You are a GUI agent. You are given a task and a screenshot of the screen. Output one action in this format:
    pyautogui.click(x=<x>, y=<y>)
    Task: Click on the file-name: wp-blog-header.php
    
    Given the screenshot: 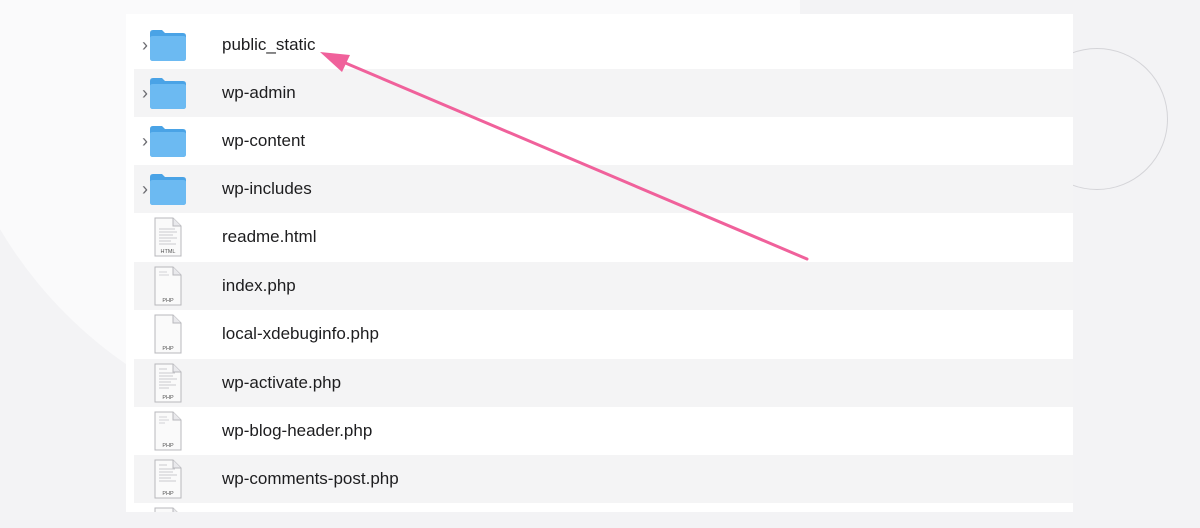 What is the action you would take?
    pyautogui.click(x=297, y=430)
    